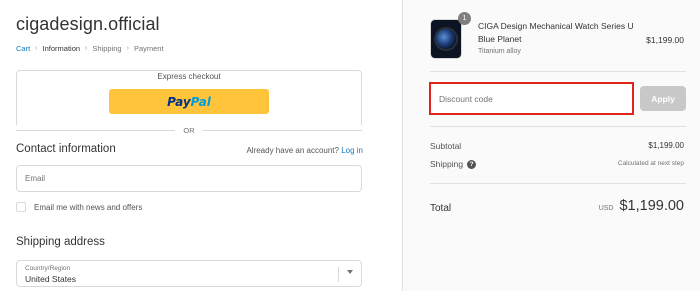 Image resolution: width=700 pixels, height=291 pixels. I want to click on express-checkout-title: Express checkout, so click(189, 76).